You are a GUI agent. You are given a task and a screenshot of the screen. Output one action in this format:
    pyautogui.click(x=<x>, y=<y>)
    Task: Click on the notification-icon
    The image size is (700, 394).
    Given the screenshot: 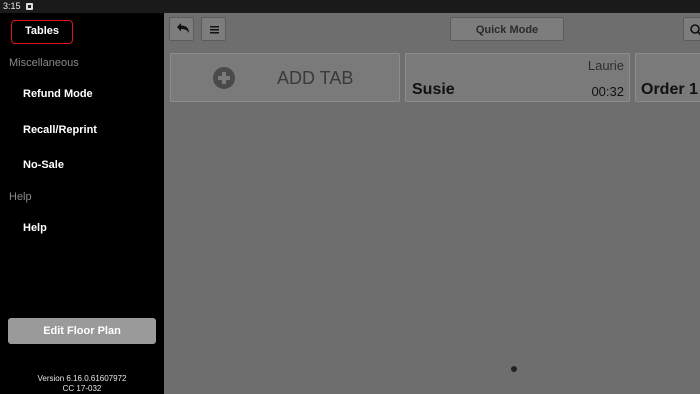 What is the action you would take?
    pyautogui.click(x=29, y=6)
    